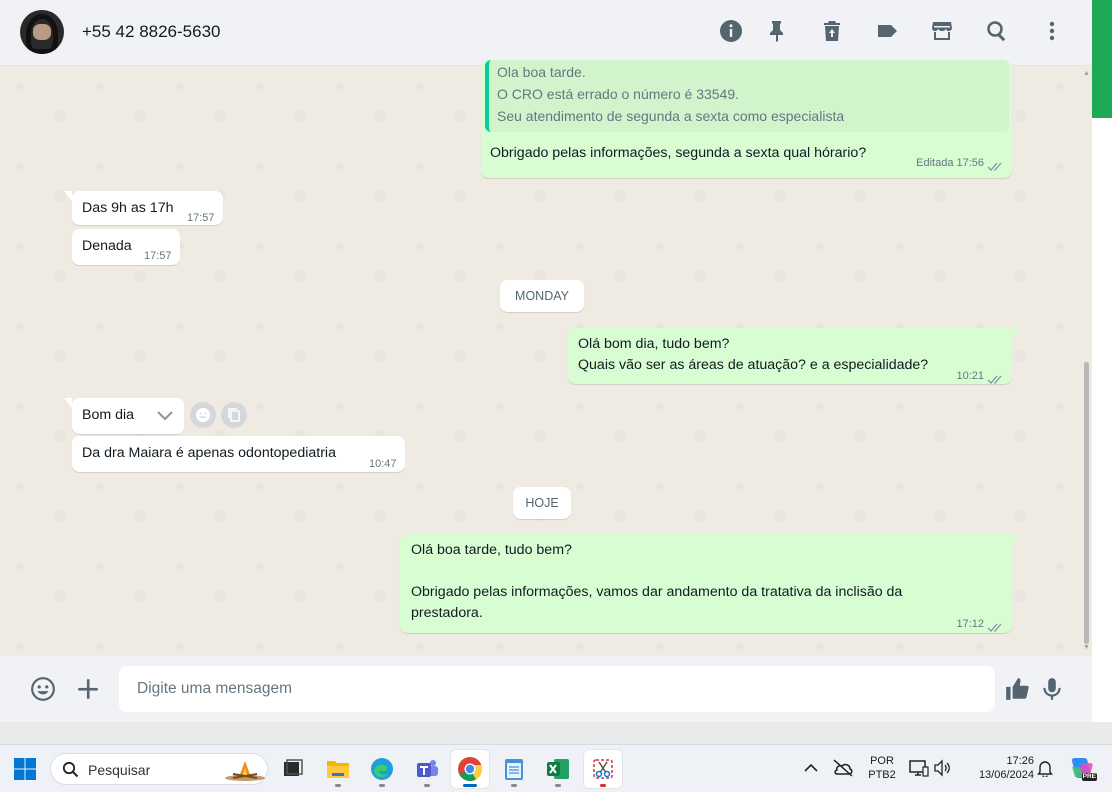  What do you see at coordinates (882, 775) in the screenshot?
I see `language-bottom: PTB2` at bounding box center [882, 775].